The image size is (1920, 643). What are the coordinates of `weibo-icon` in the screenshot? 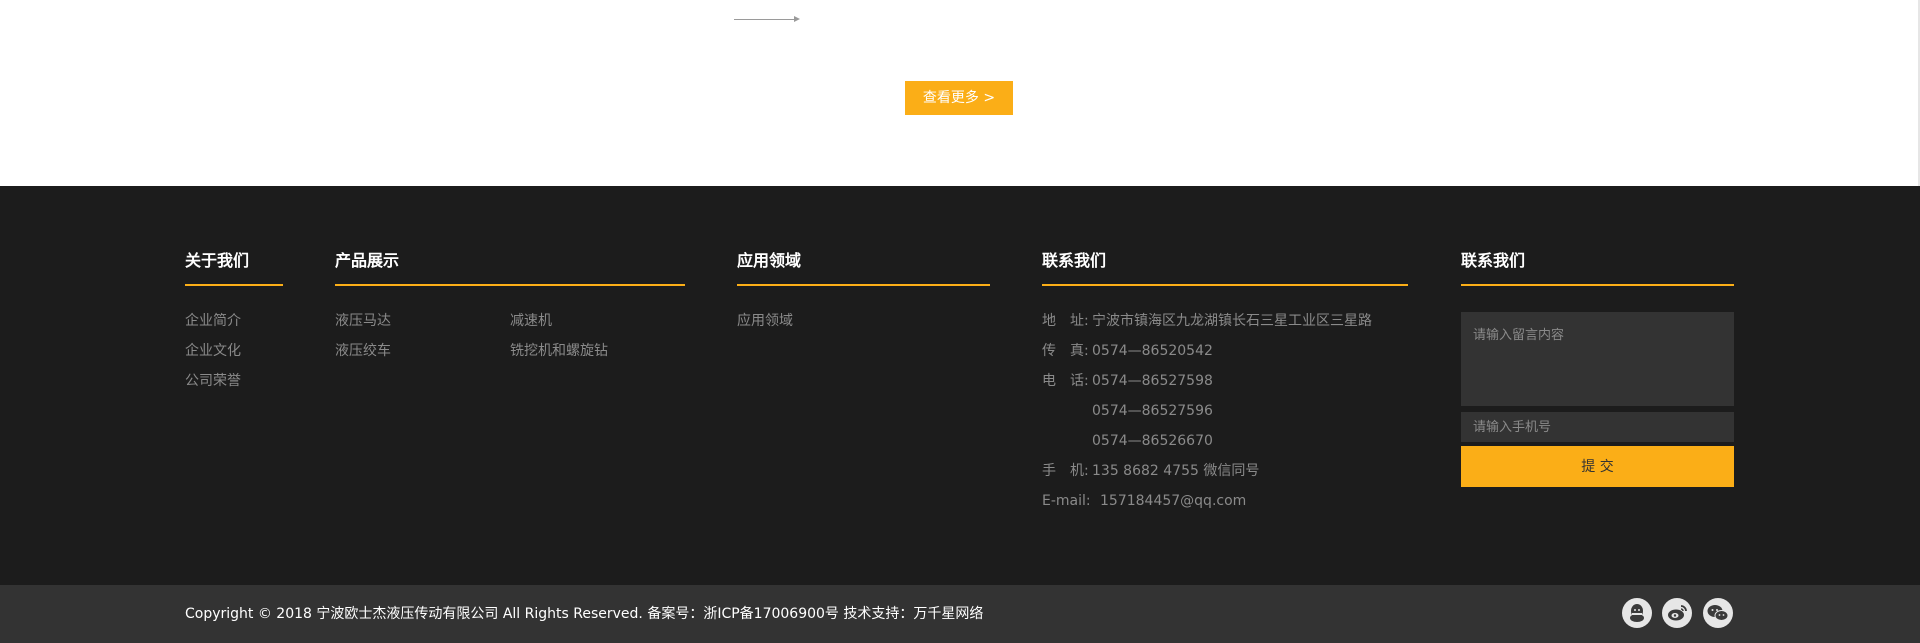 It's located at (1677, 613).